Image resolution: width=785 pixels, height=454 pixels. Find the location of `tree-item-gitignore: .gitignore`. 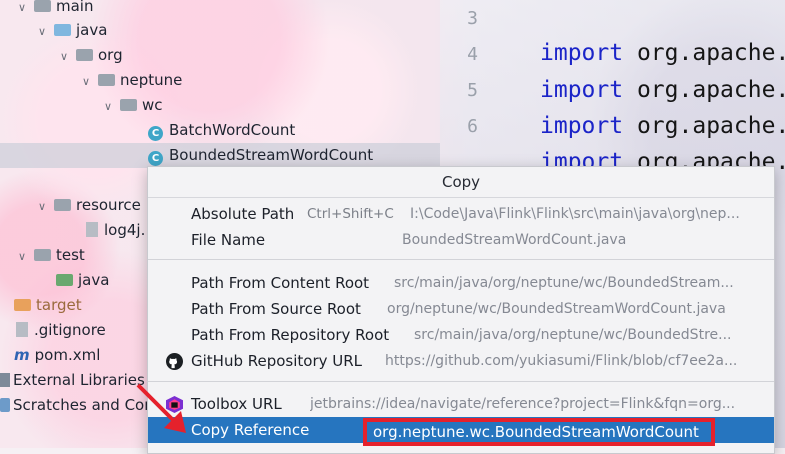

tree-item-gitignore: .gitignore is located at coordinates (61, 330).